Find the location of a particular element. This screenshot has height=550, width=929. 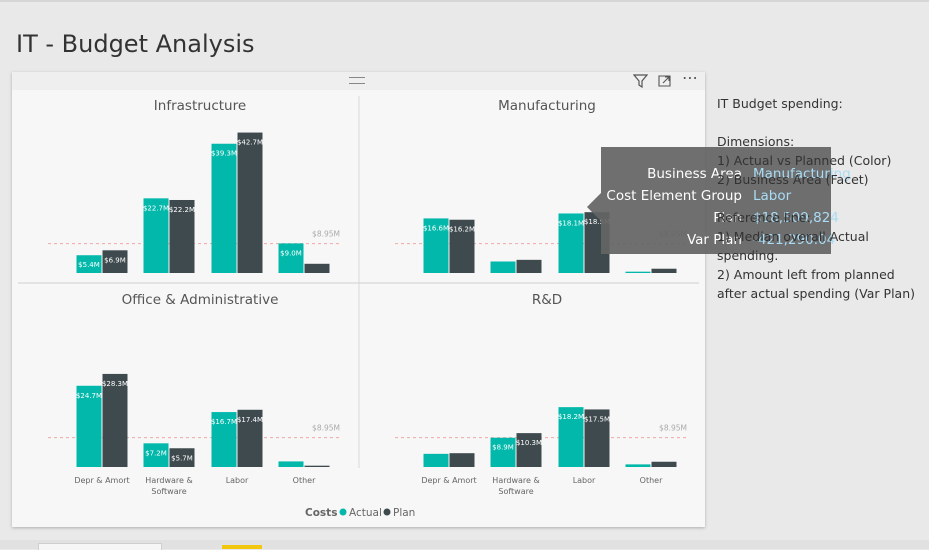

text-line: 1) Actual vs Planned (Color) is located at coordinates (804, 160).